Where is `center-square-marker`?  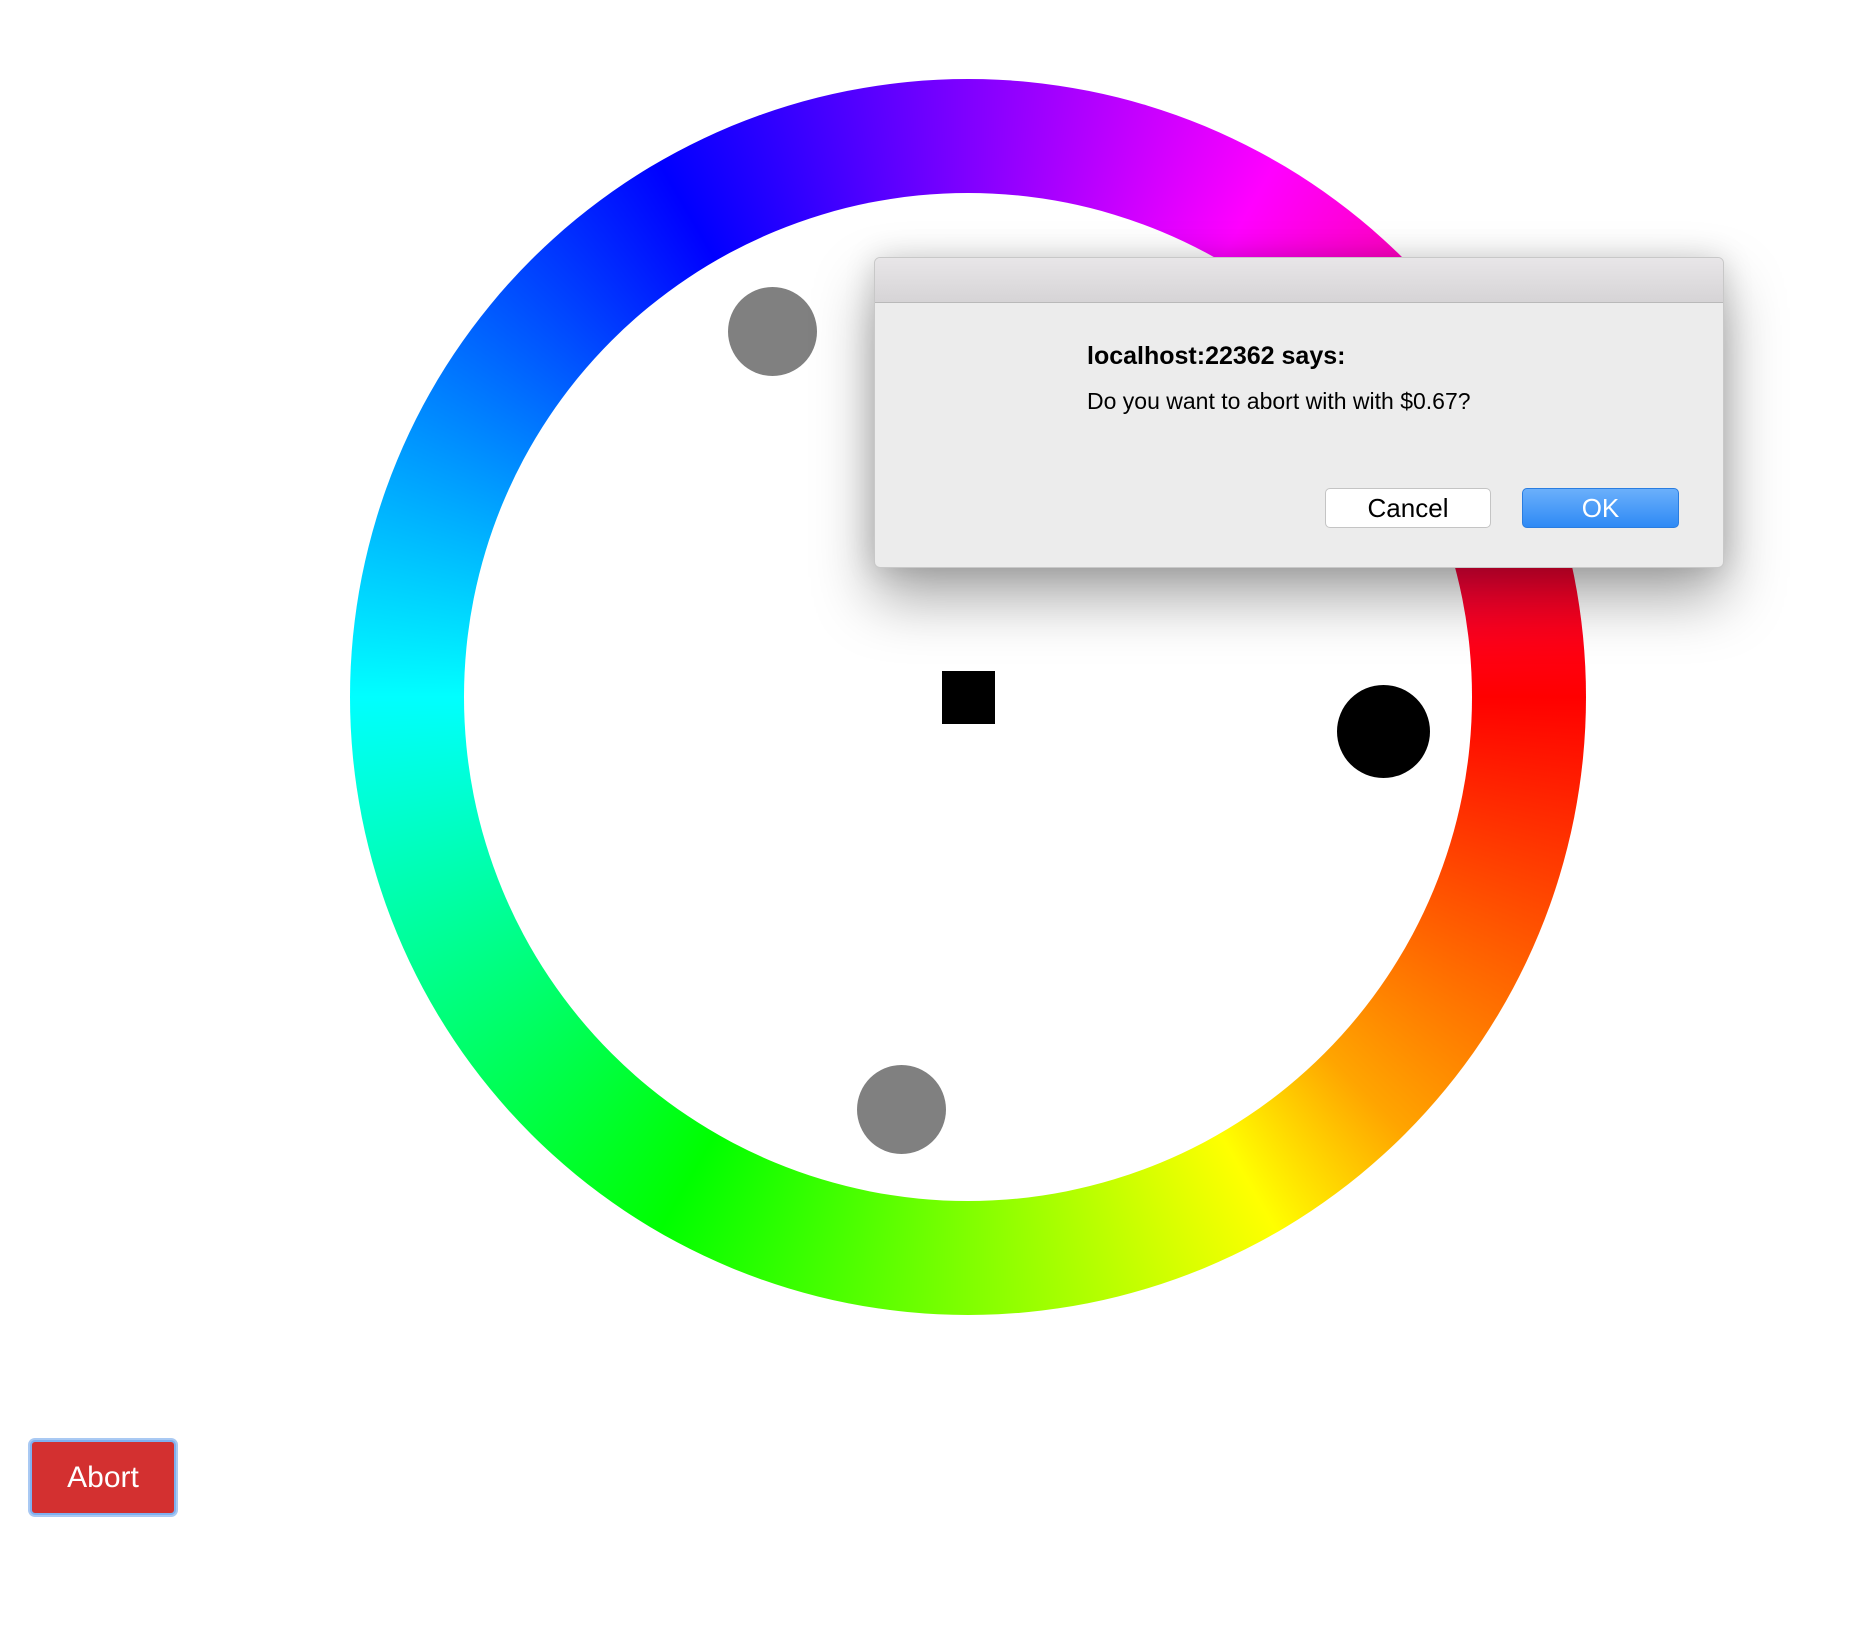
center-square-marker is located at coordinates (968, 697).